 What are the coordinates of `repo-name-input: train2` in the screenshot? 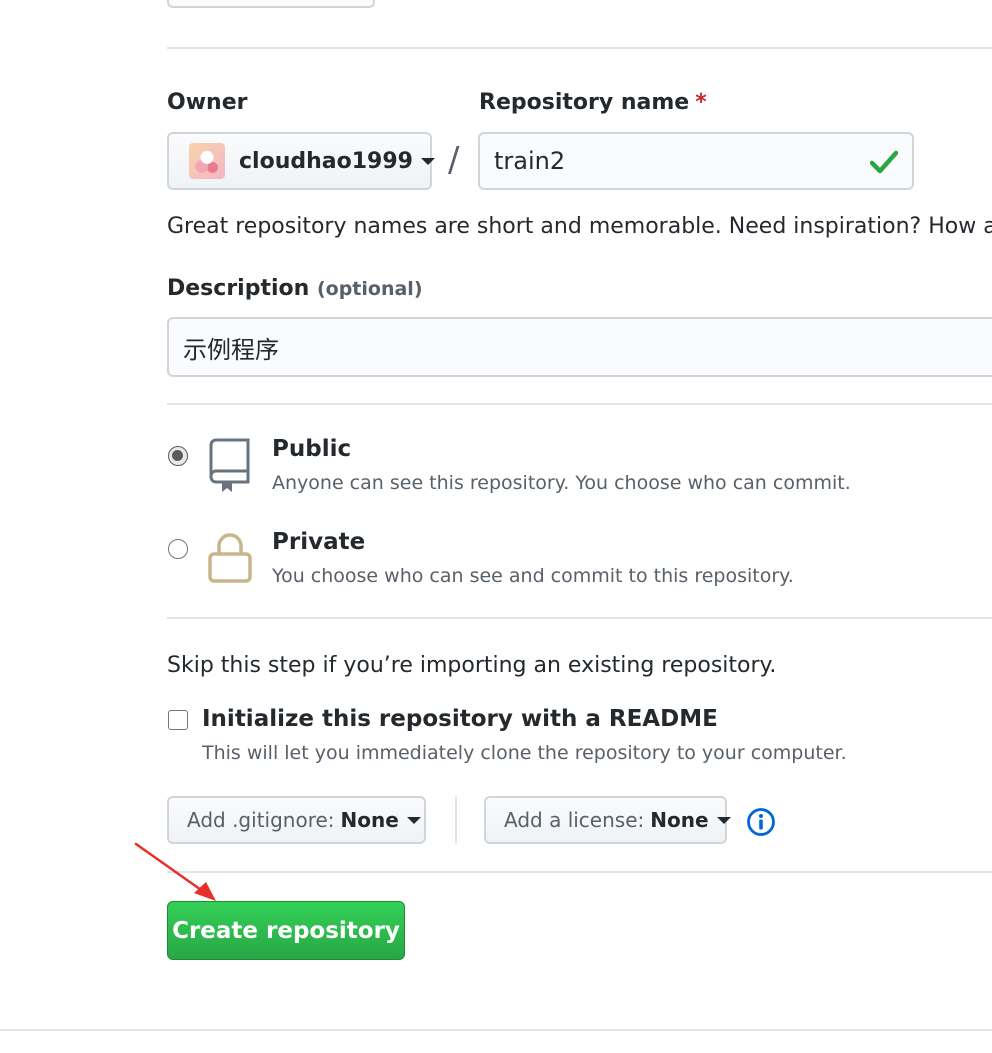 It's located at (696, 161).